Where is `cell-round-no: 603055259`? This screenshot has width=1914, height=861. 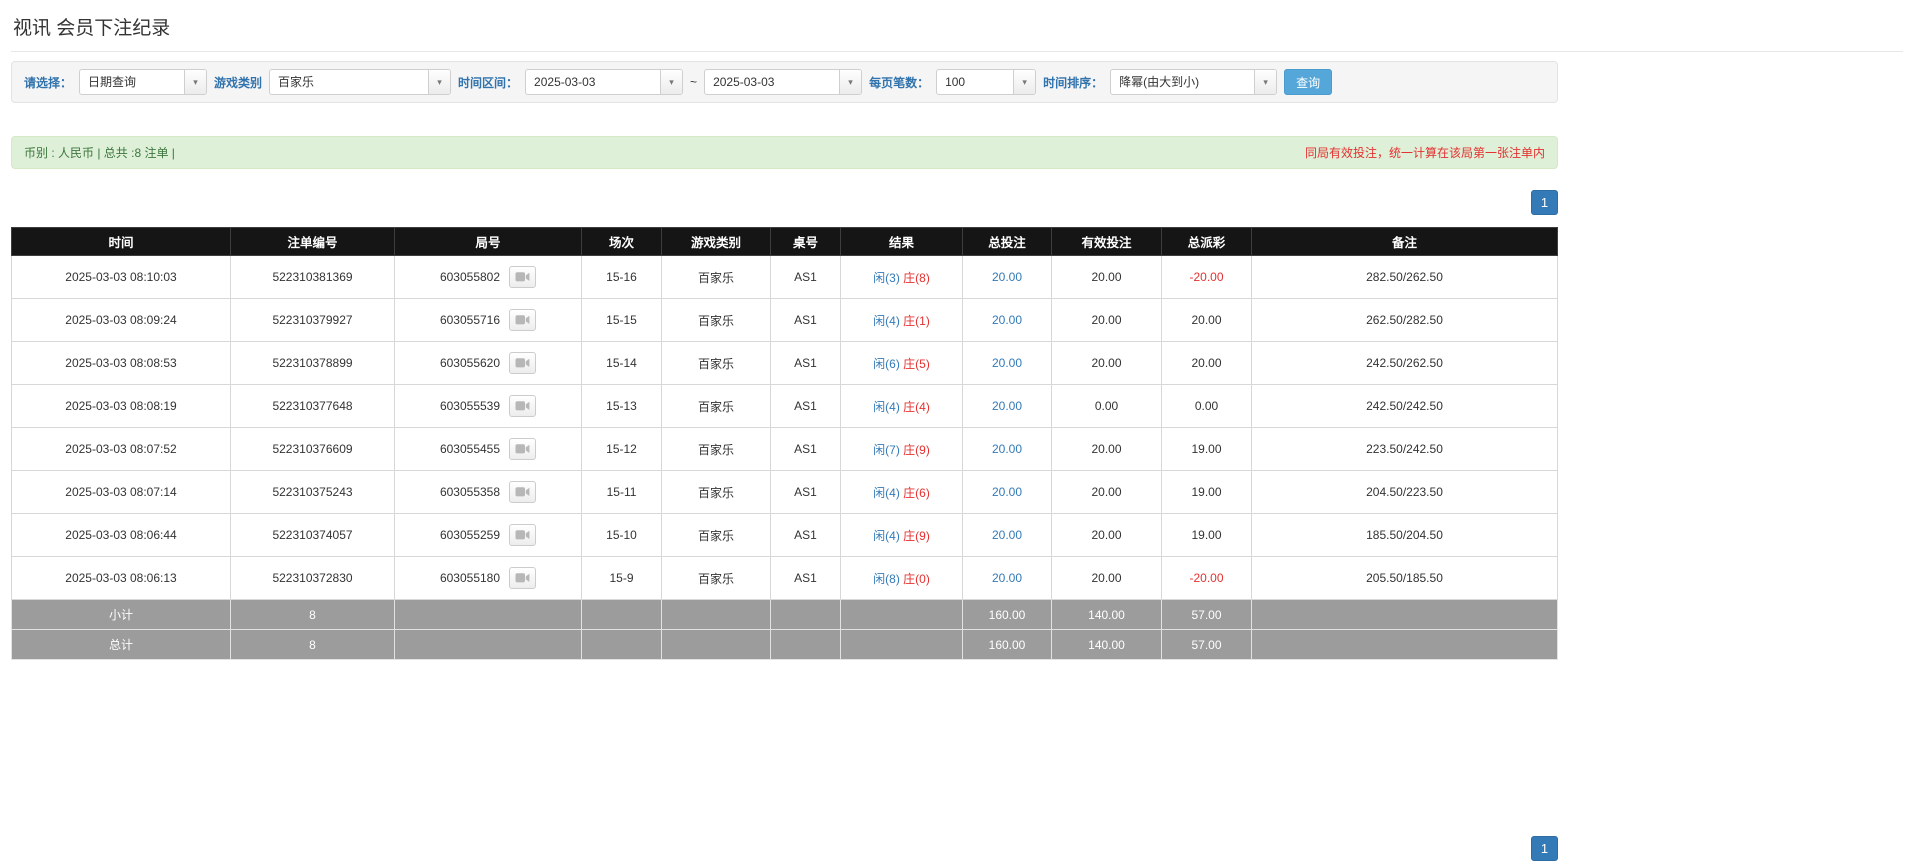 cell-round-no: 603055259 is located at coordinates (488, 535).